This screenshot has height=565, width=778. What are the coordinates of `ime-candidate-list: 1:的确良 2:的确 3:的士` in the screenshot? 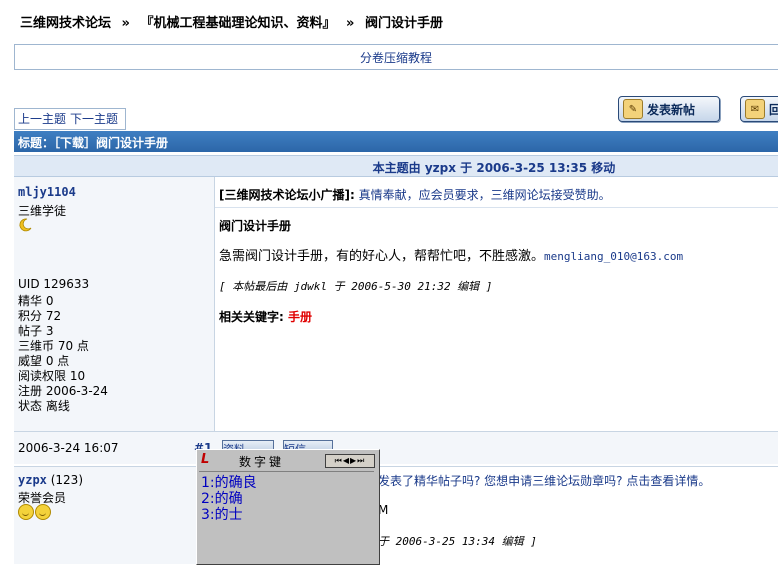 It's located at (286, 516).